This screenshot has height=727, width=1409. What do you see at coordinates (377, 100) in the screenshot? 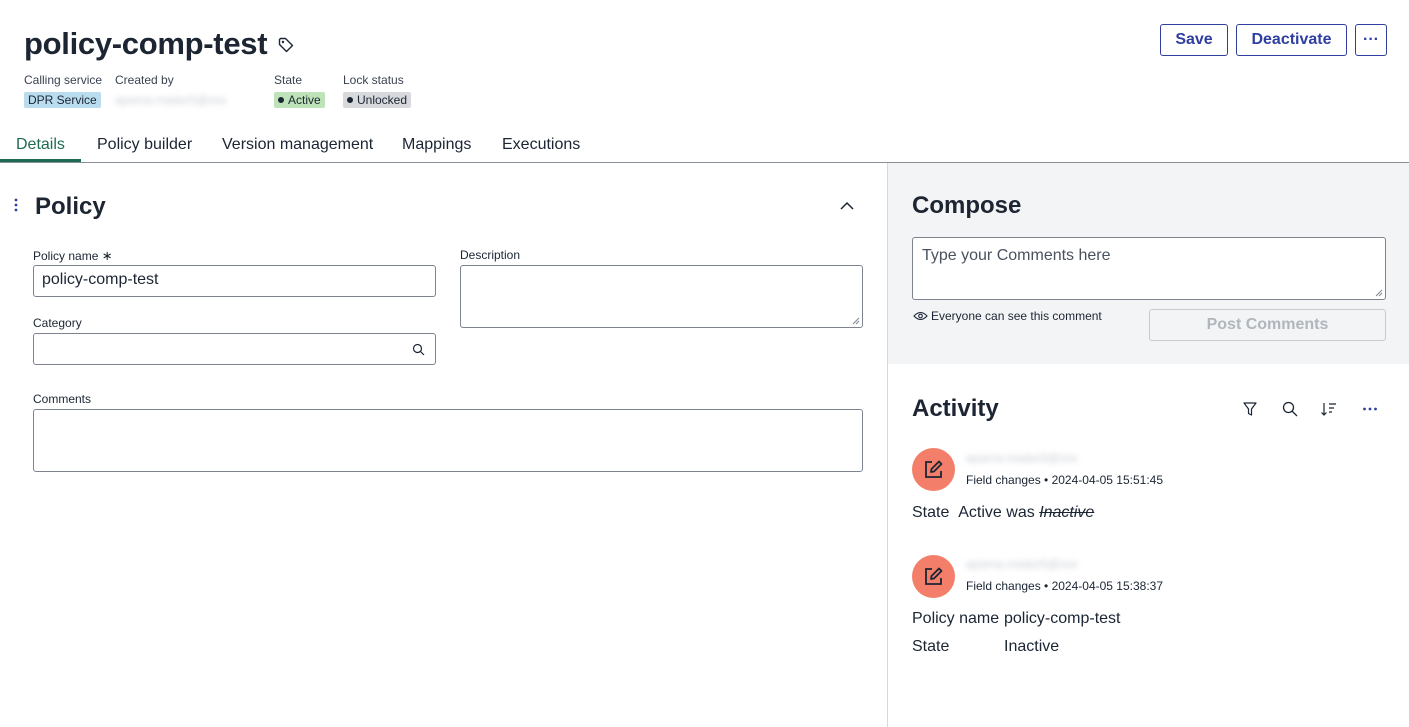
I see `lock-status-badge: Unlocked` at bounding box center [377, 100].